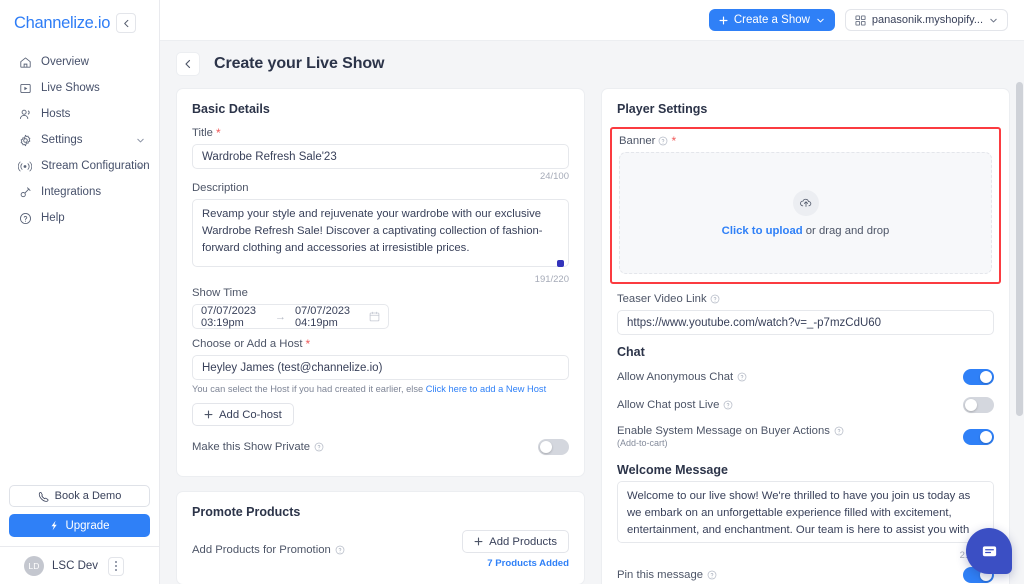 The height and width of the screenshot is (584, 1024). Describe the element at coordinates (220, 293) in the screenshot. I see `show-time-label-text: Show Time` at that location.